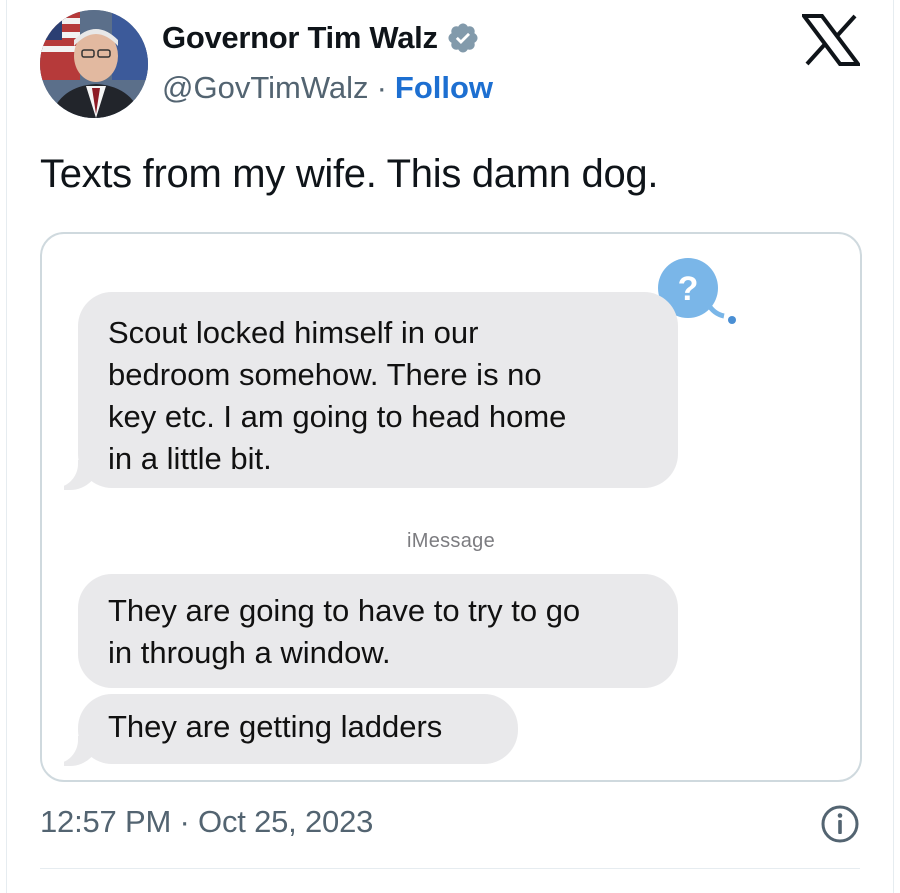 The width and height of the screenshot is (900, 893). I want to click on tweet-timestamp: 12:57 PM · Oct 25, 2023, so click(206, 822).